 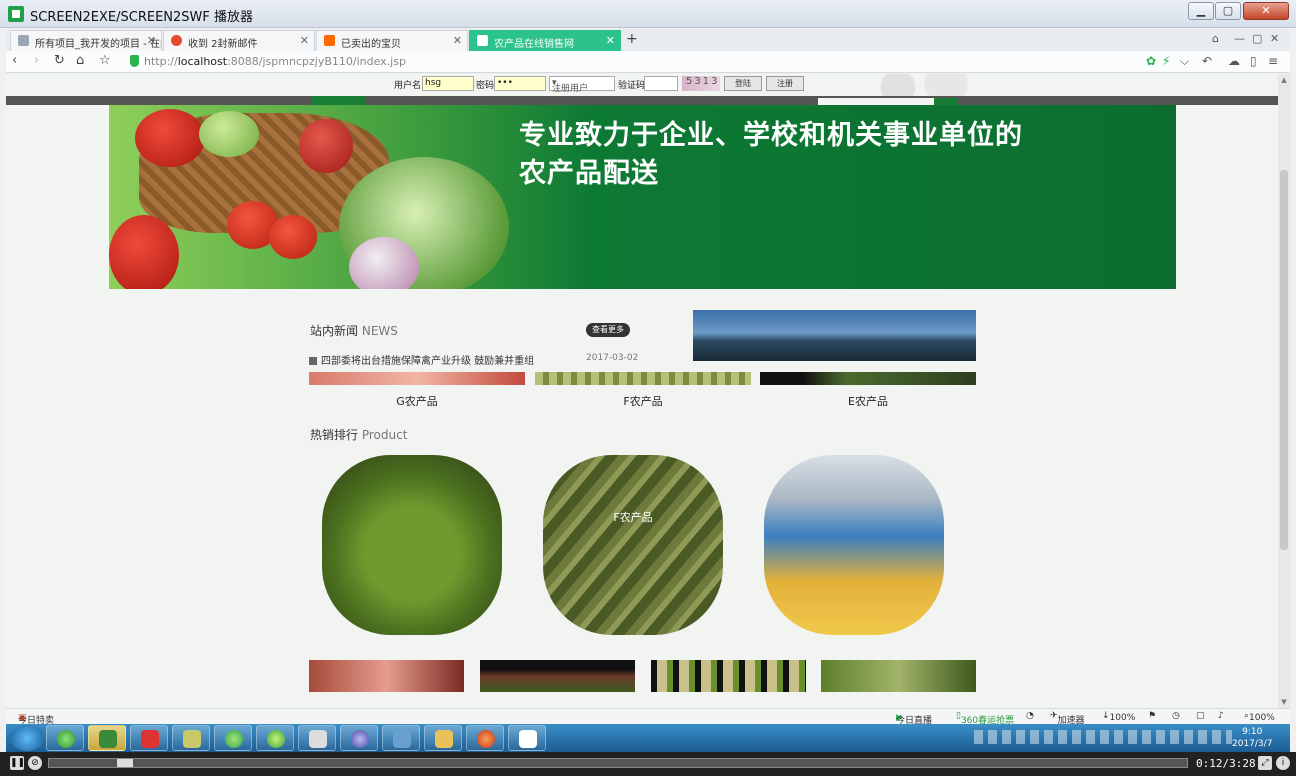 I want to click on ticket-link: ▯ 360春运抢票, so click(x=985, y=718).